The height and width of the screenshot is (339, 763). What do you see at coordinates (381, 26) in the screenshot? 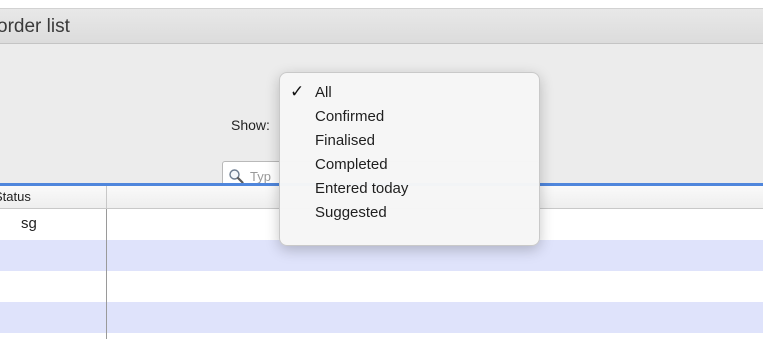
I see `title-bar: order list` at bounding box center [381, 26].